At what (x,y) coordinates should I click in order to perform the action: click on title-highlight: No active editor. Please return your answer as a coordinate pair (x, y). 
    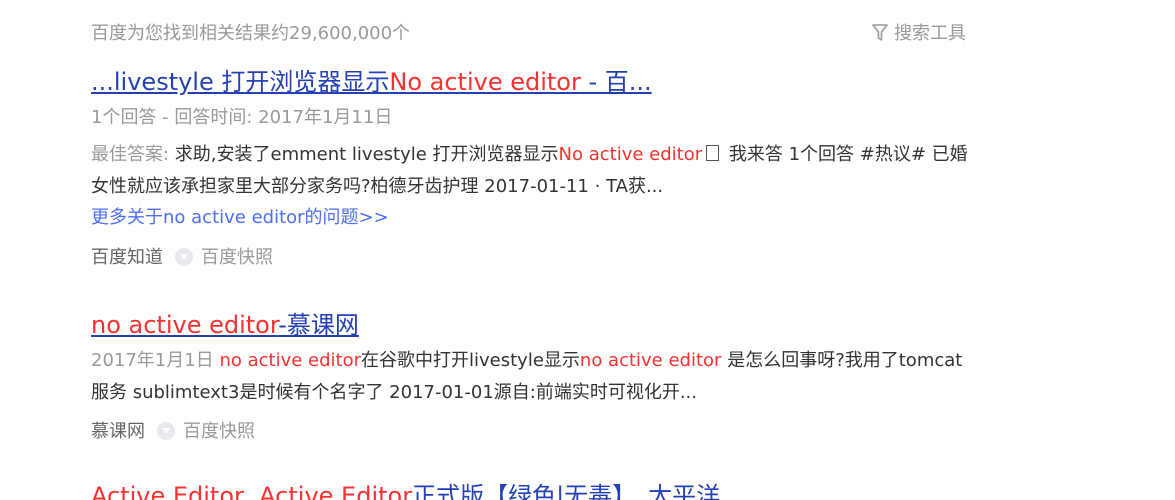
    Looking at the image, I should click on (485, 82).